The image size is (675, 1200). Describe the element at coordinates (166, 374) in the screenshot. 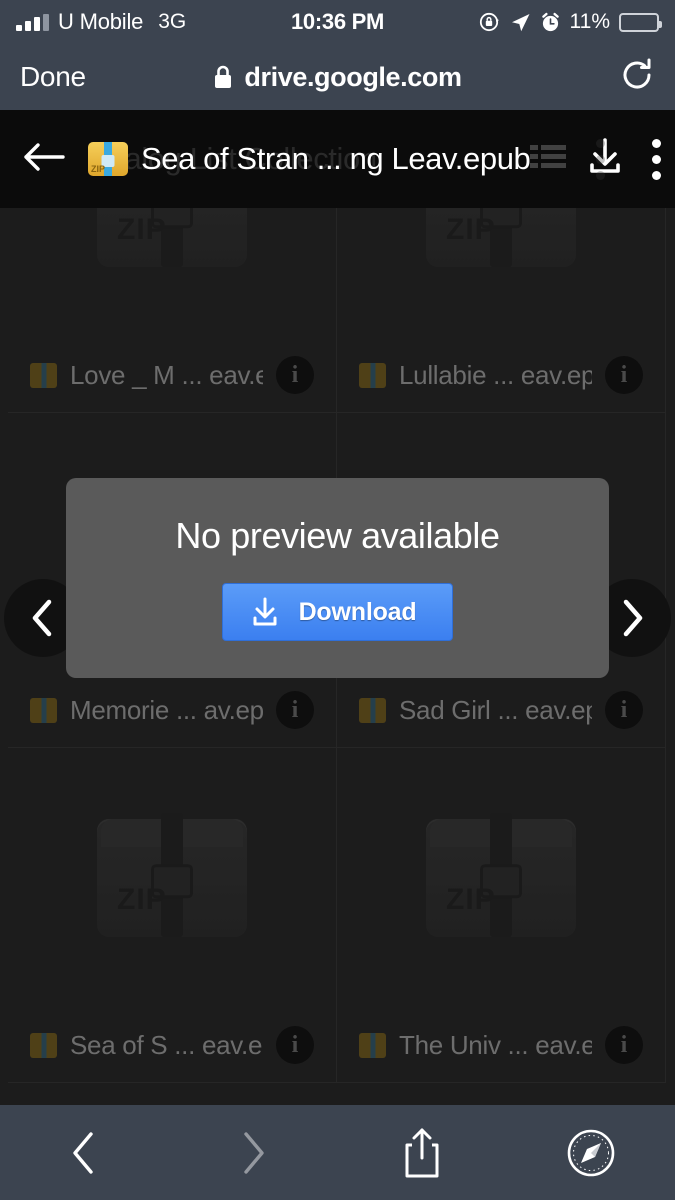

I see `file-name-label: Love _ M ... eav.epub` at that location.